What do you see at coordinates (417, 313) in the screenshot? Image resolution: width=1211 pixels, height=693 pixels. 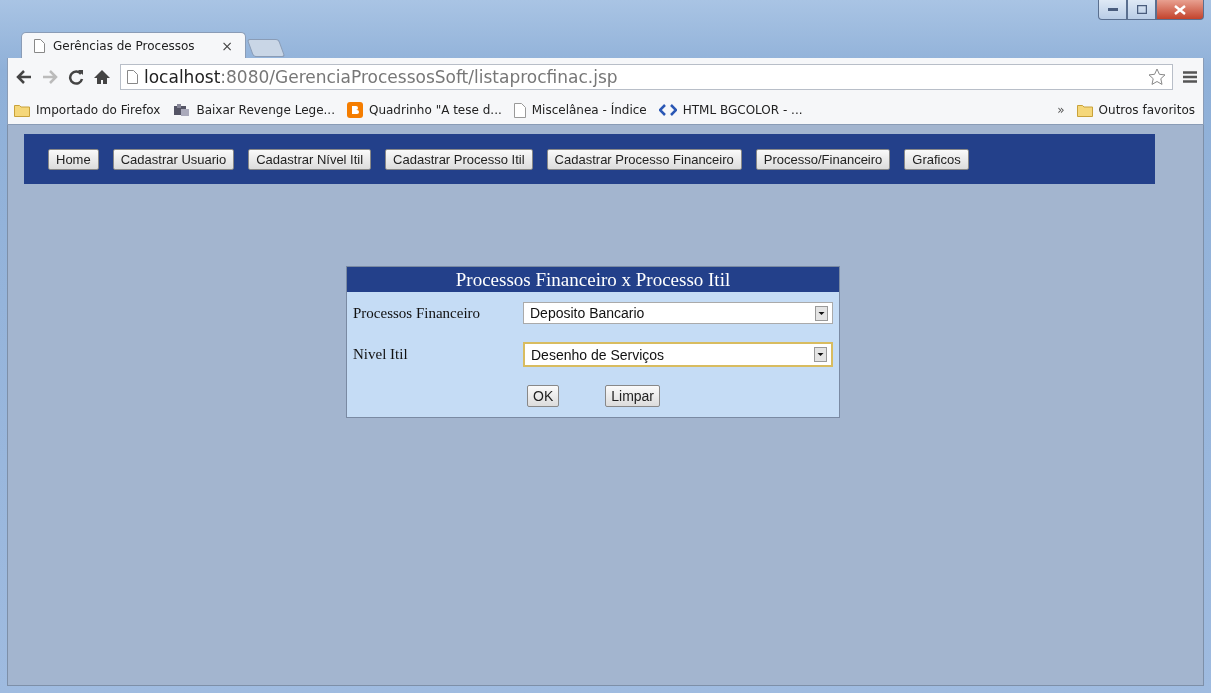 I see `field-label: Processos Financeiro` at bounding box center [417, 313].